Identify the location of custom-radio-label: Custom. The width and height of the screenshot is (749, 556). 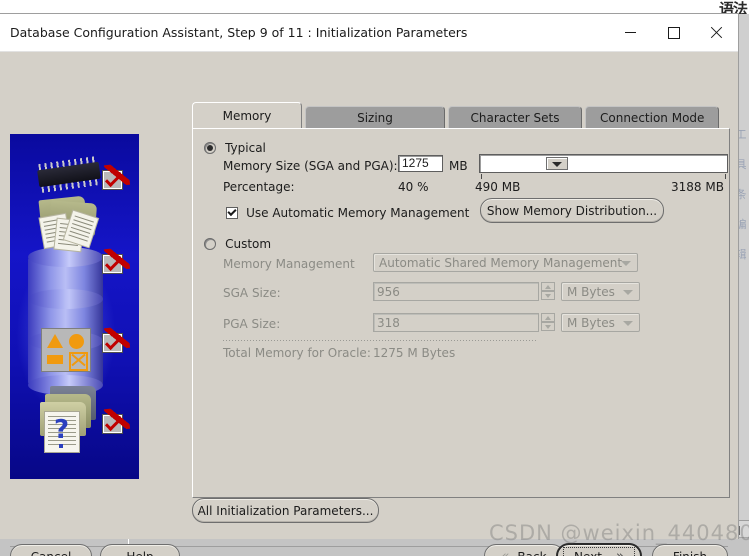
(248, 244).